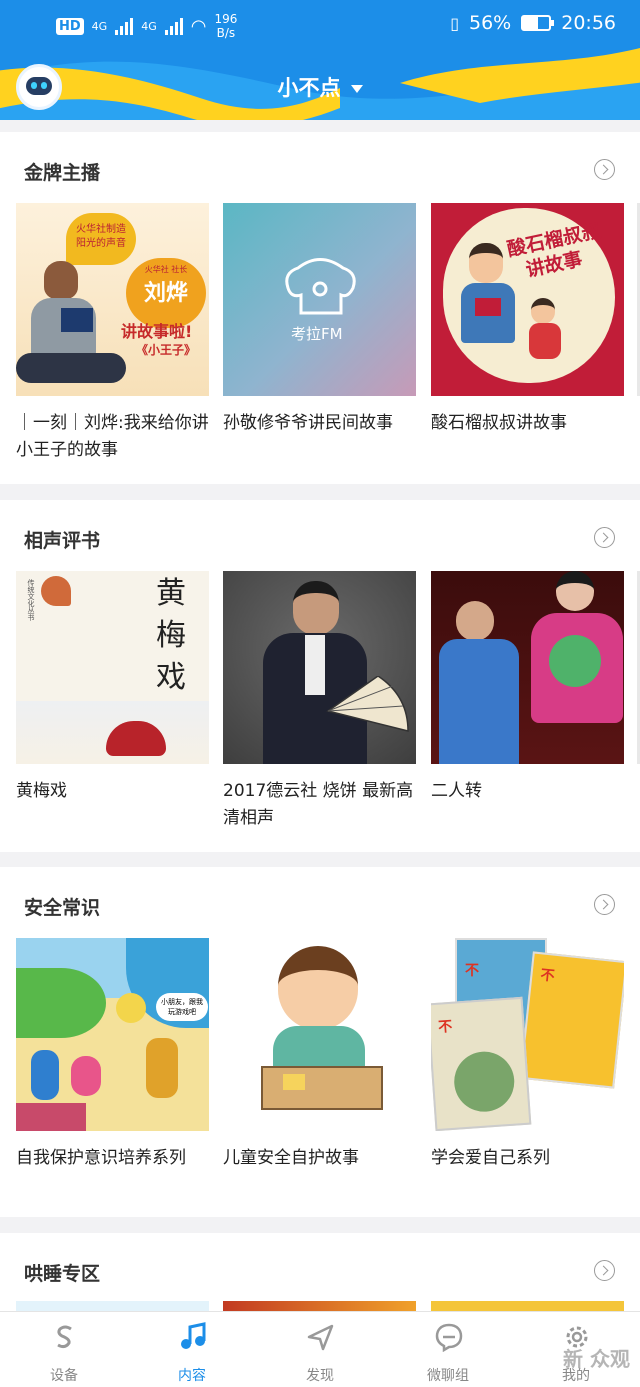 The width and height of the screenshot is (640, 1387). I want to click on cover-text: 黄, so click(171, 593).